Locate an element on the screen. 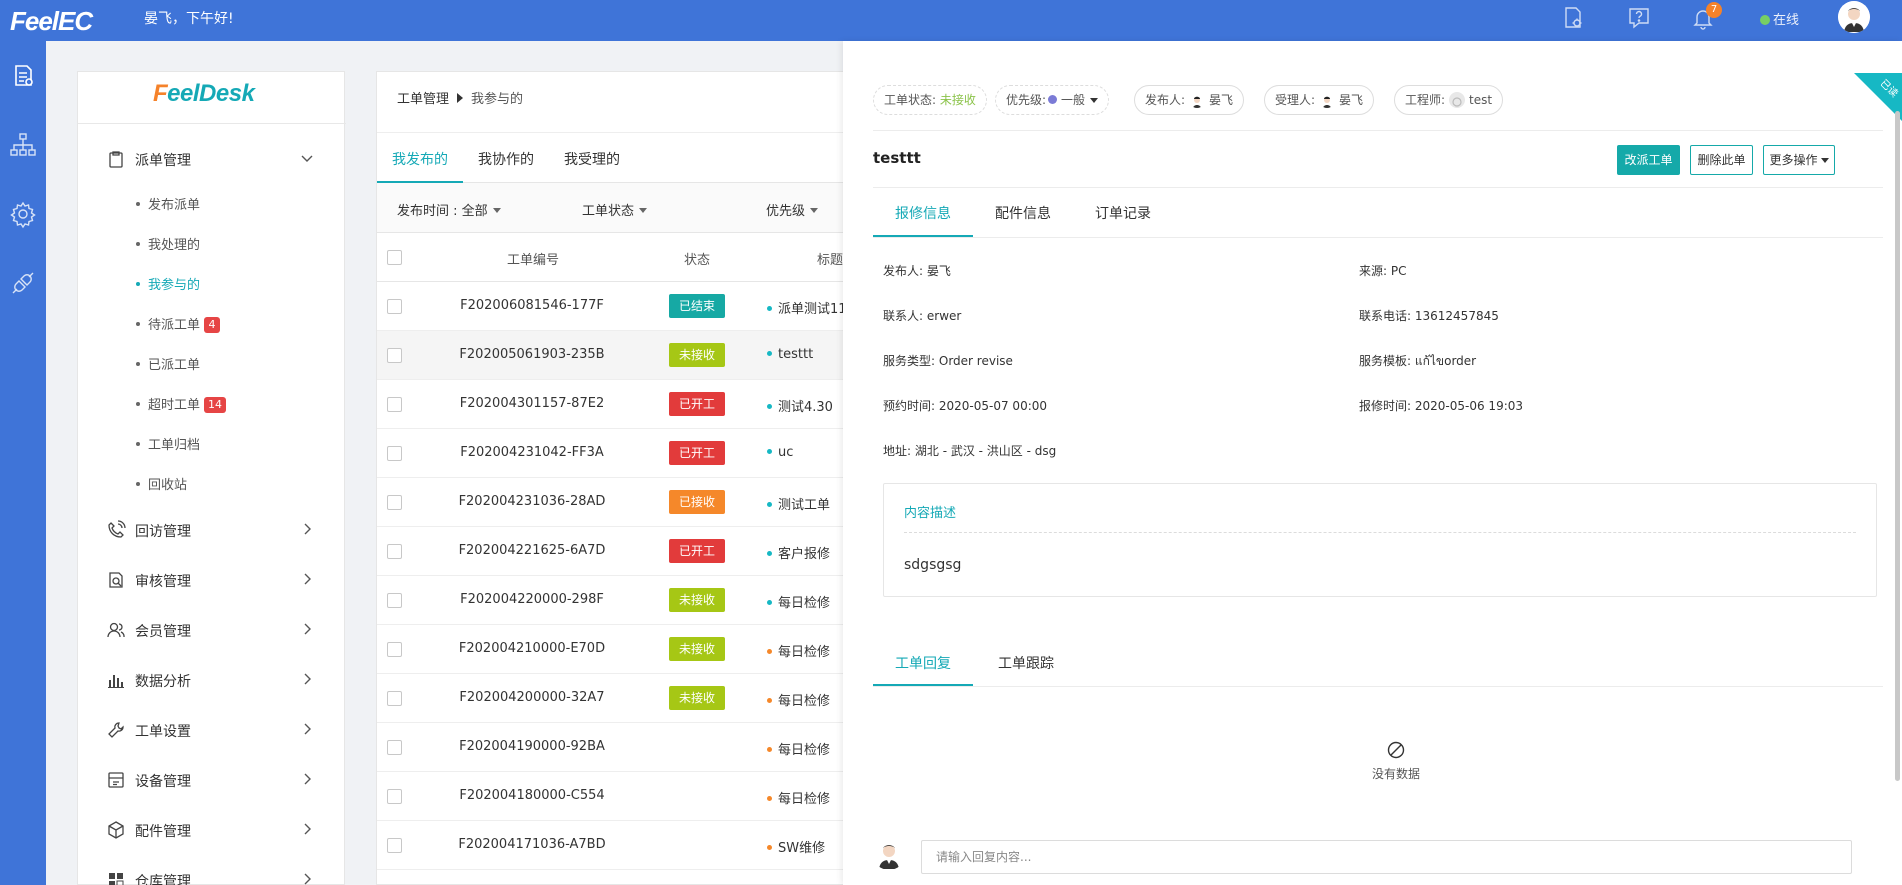  bullet is located at coordinates (138, 444).